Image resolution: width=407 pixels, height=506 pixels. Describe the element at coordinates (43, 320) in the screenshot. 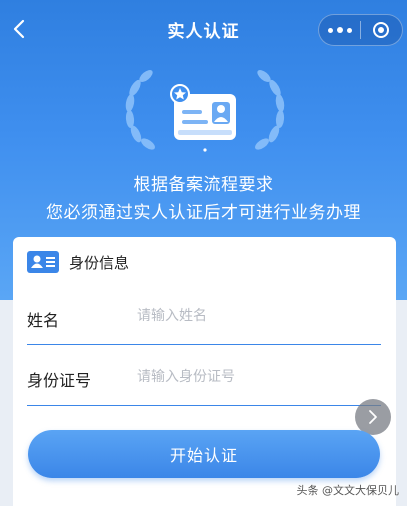

I see `name-label: 姓名` at that location.